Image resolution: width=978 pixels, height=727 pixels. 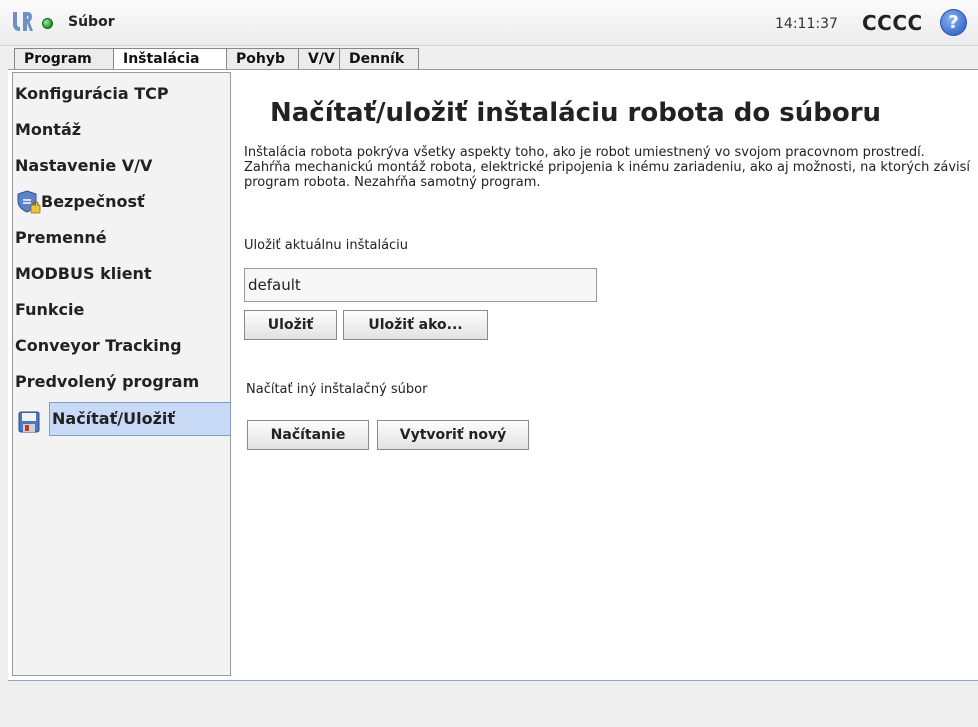 I want to click on sidebar-item-features: Funkcie, so click(x=121, y=310).